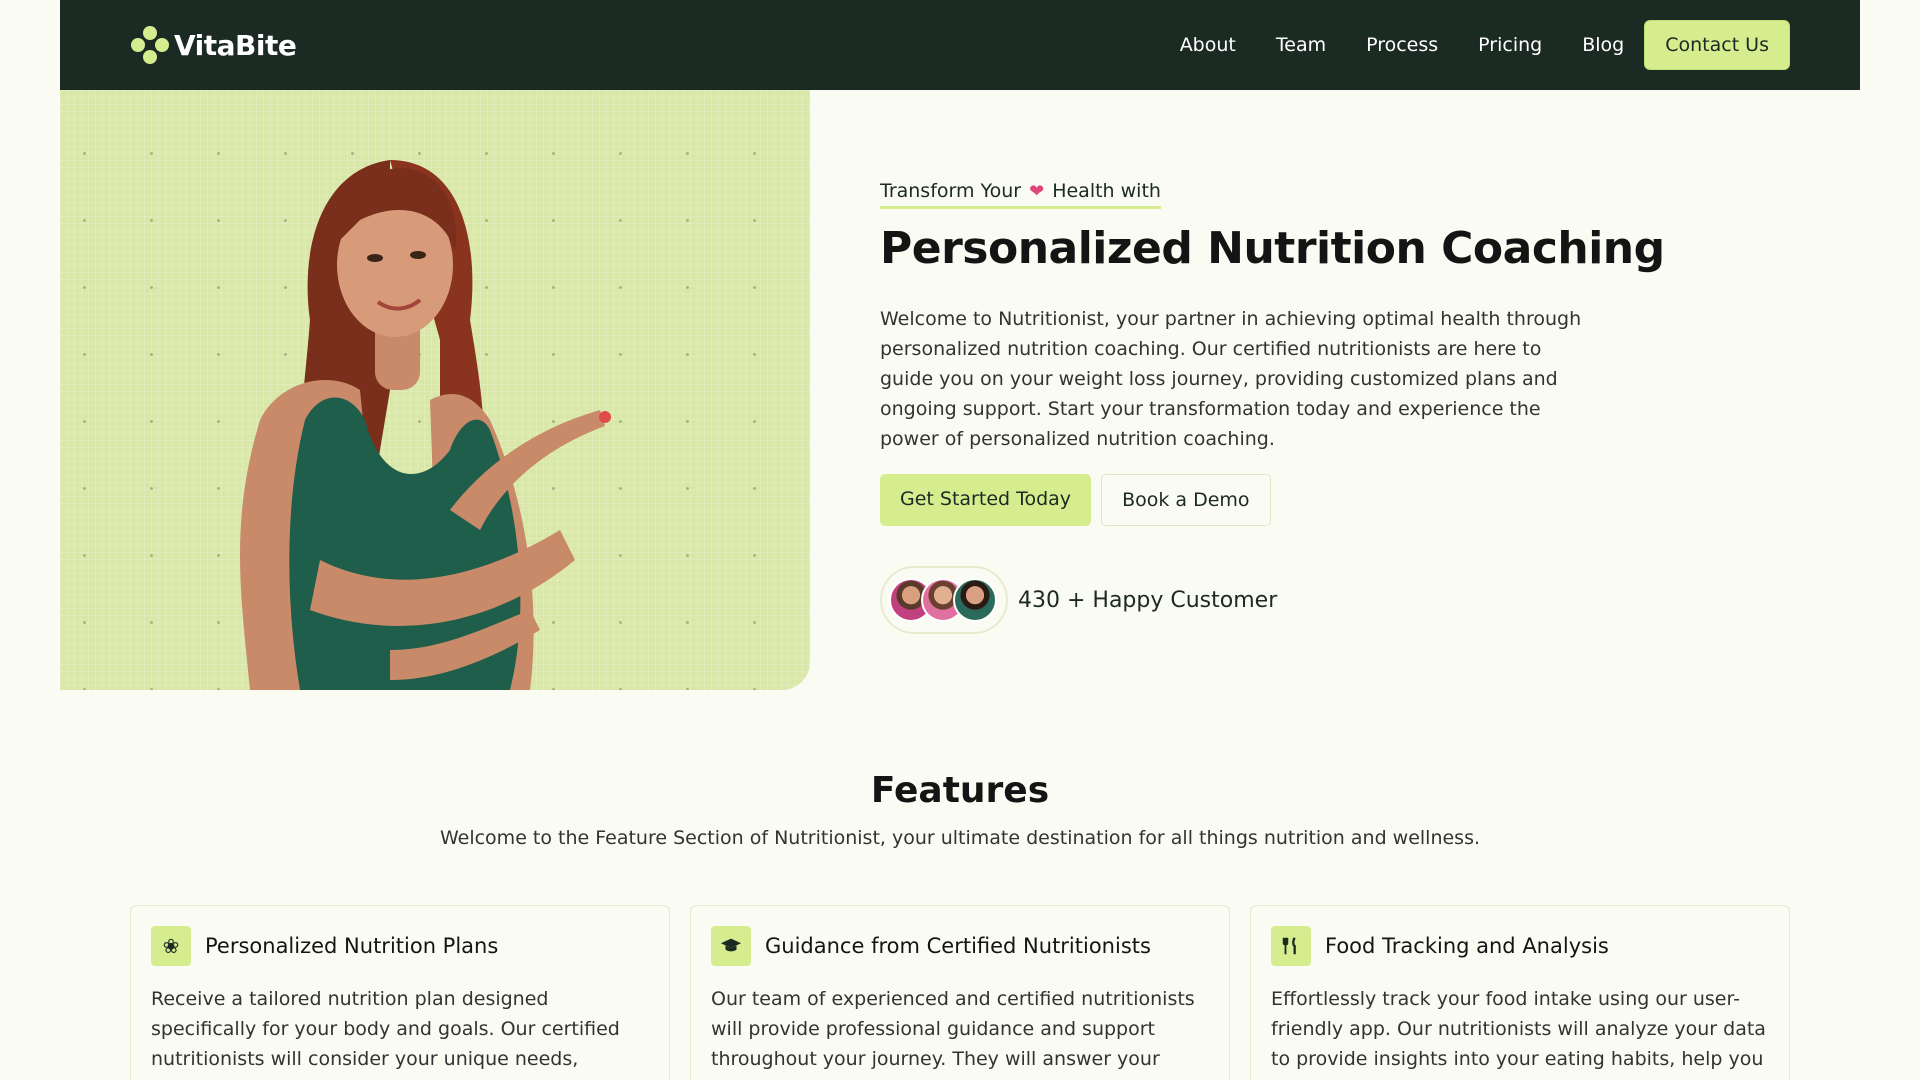  Describe the element at coordinates (1467, 946) in the screenshot. I see `card-title: Food Tracking and Analysis` at that location.